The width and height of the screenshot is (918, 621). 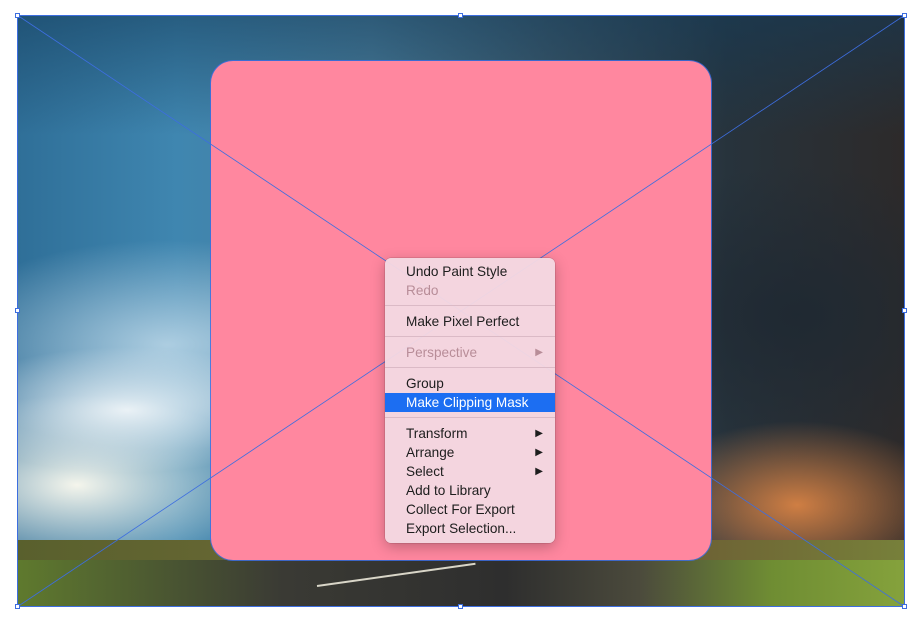 I want to click on menu-item-label: Transform, so click(x=437, y=433).